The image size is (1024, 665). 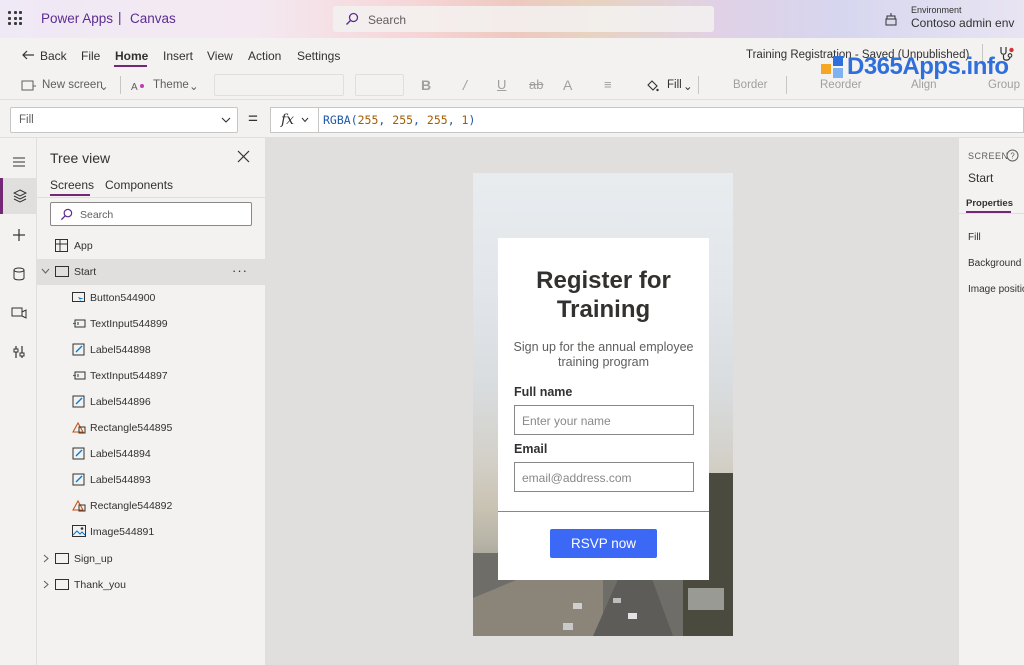 What do you see at coordinates (77, 18) in the screenshot?
I see `app-name: Power Apps` at bounding box center [77, 18].